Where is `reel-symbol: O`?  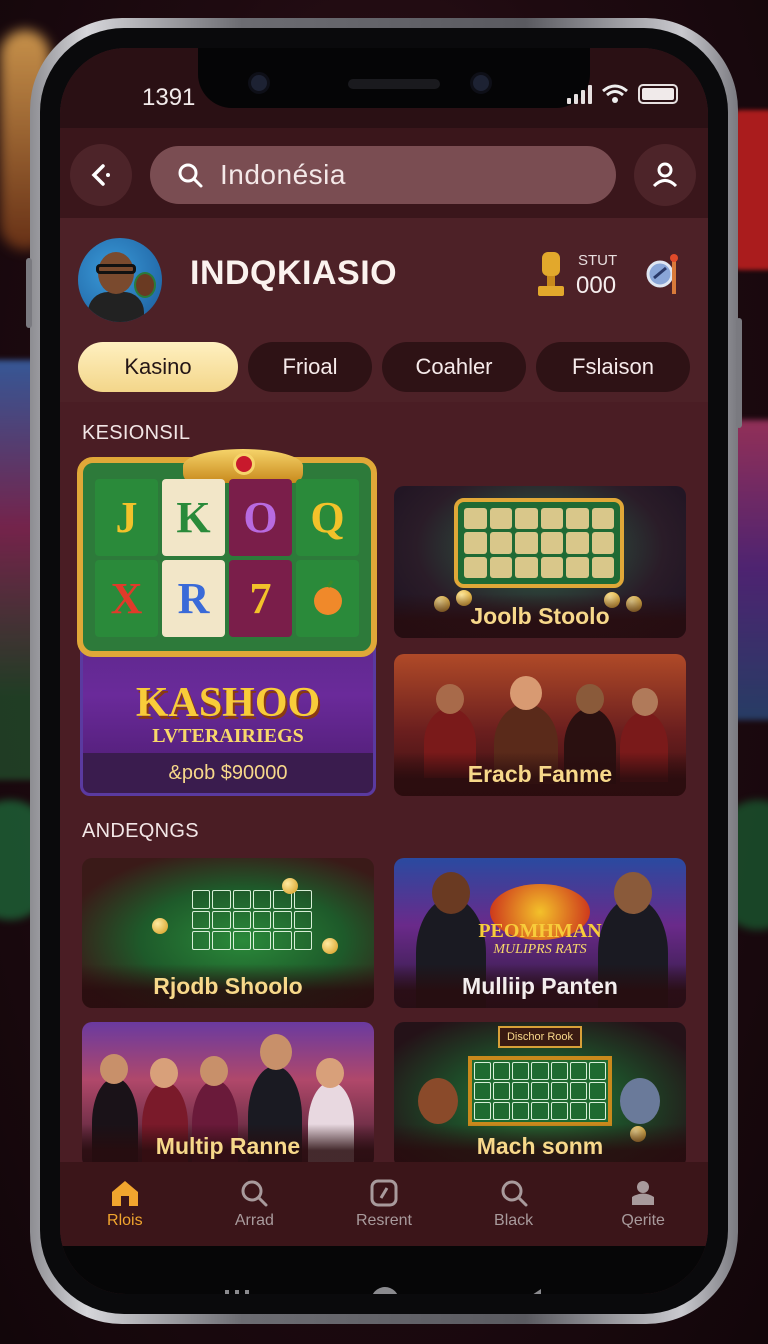 reel-symbol: O is located at coordinates (260, 517).